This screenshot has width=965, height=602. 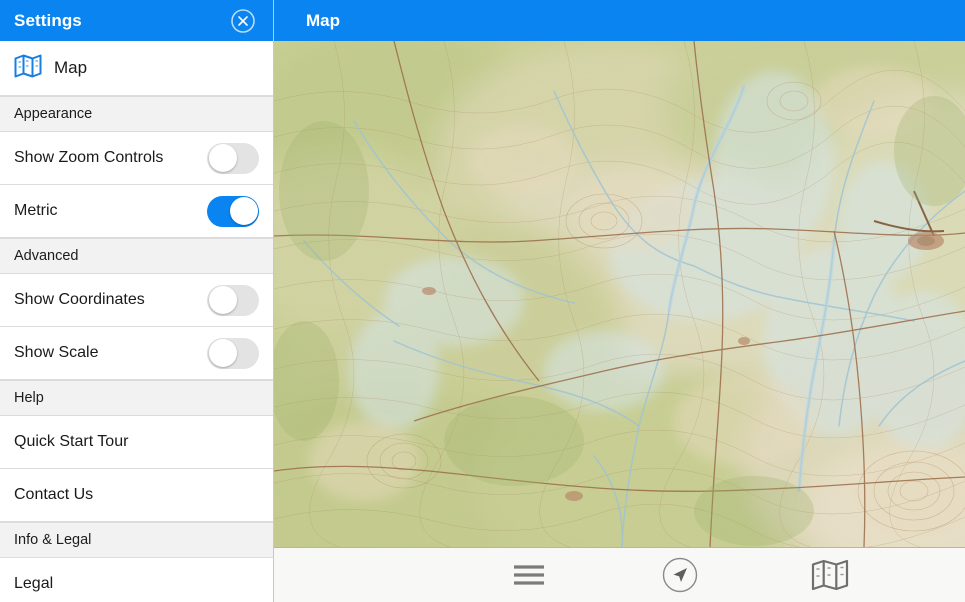 I want to click on setting-label: Show Zoom Controls, so click(x=89, y=157).